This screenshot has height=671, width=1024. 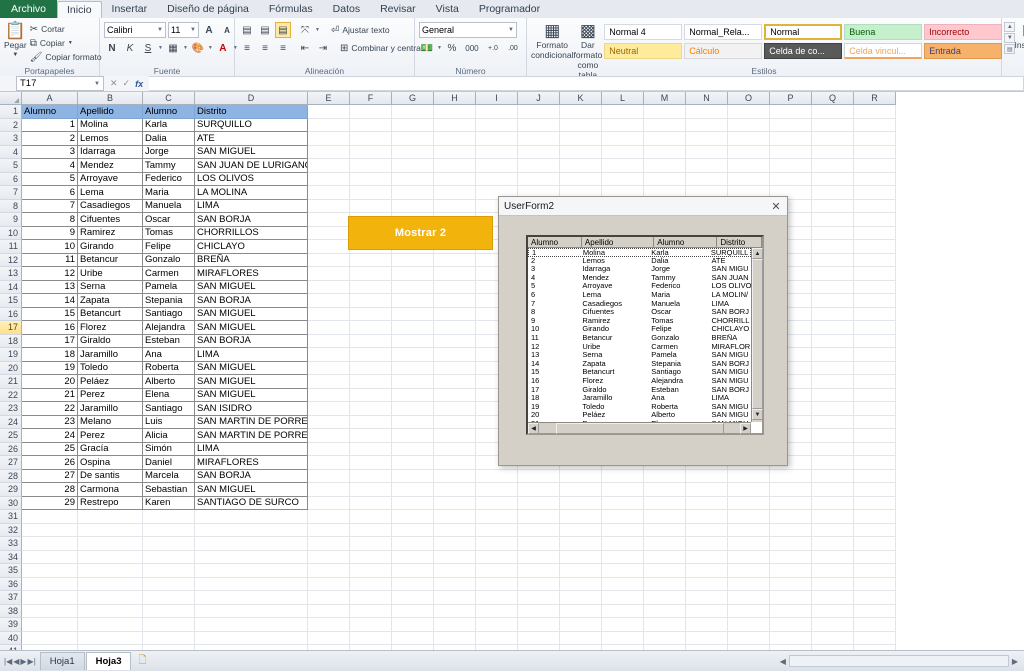 I want to click on row-header-35: 35, so click(x=11, y=571).